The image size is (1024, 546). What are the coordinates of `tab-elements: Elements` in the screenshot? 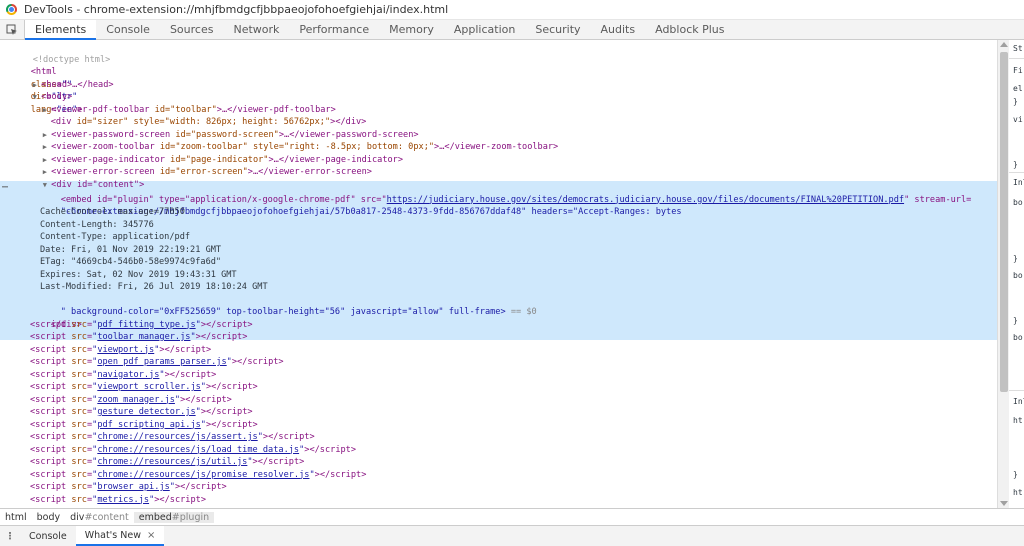 It's located at (61, 30).